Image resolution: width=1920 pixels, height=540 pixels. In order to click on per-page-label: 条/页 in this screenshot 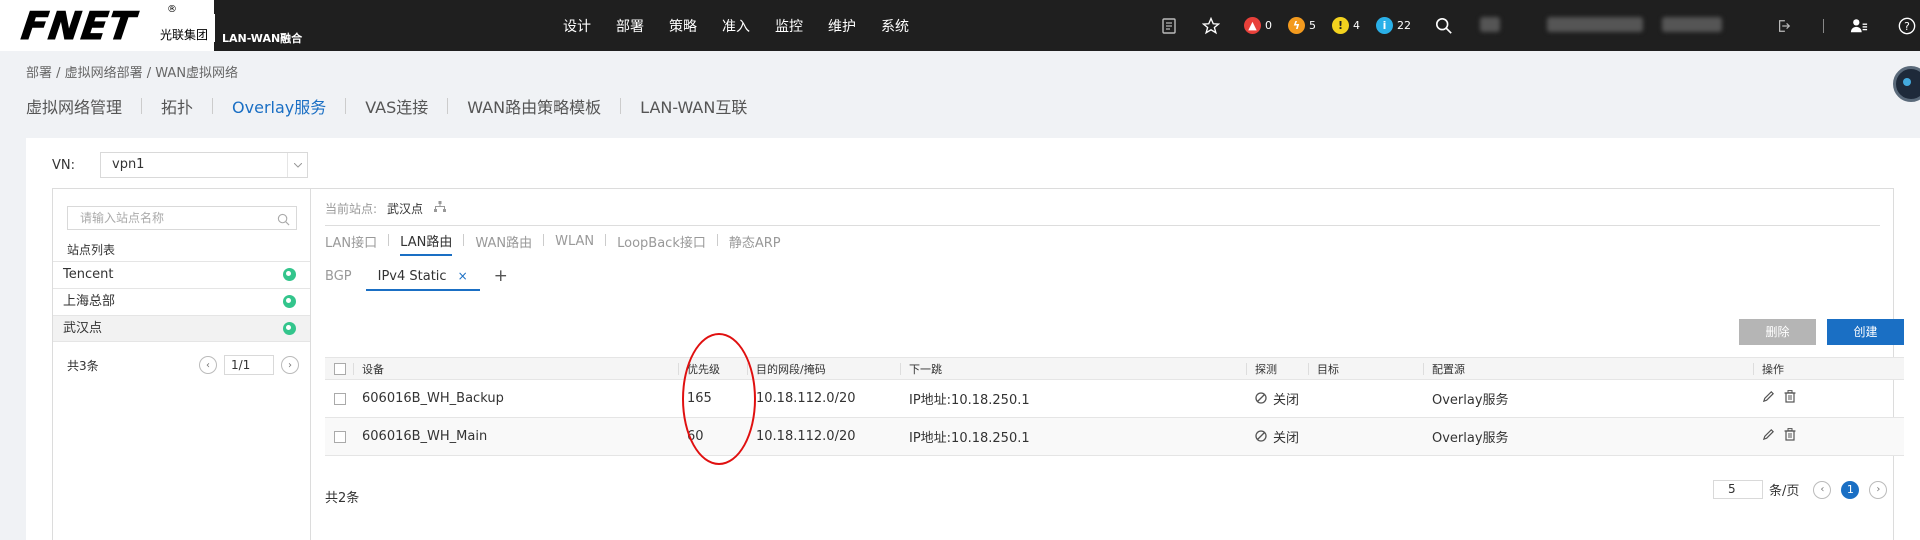, I will do `click(1784, 491)`.